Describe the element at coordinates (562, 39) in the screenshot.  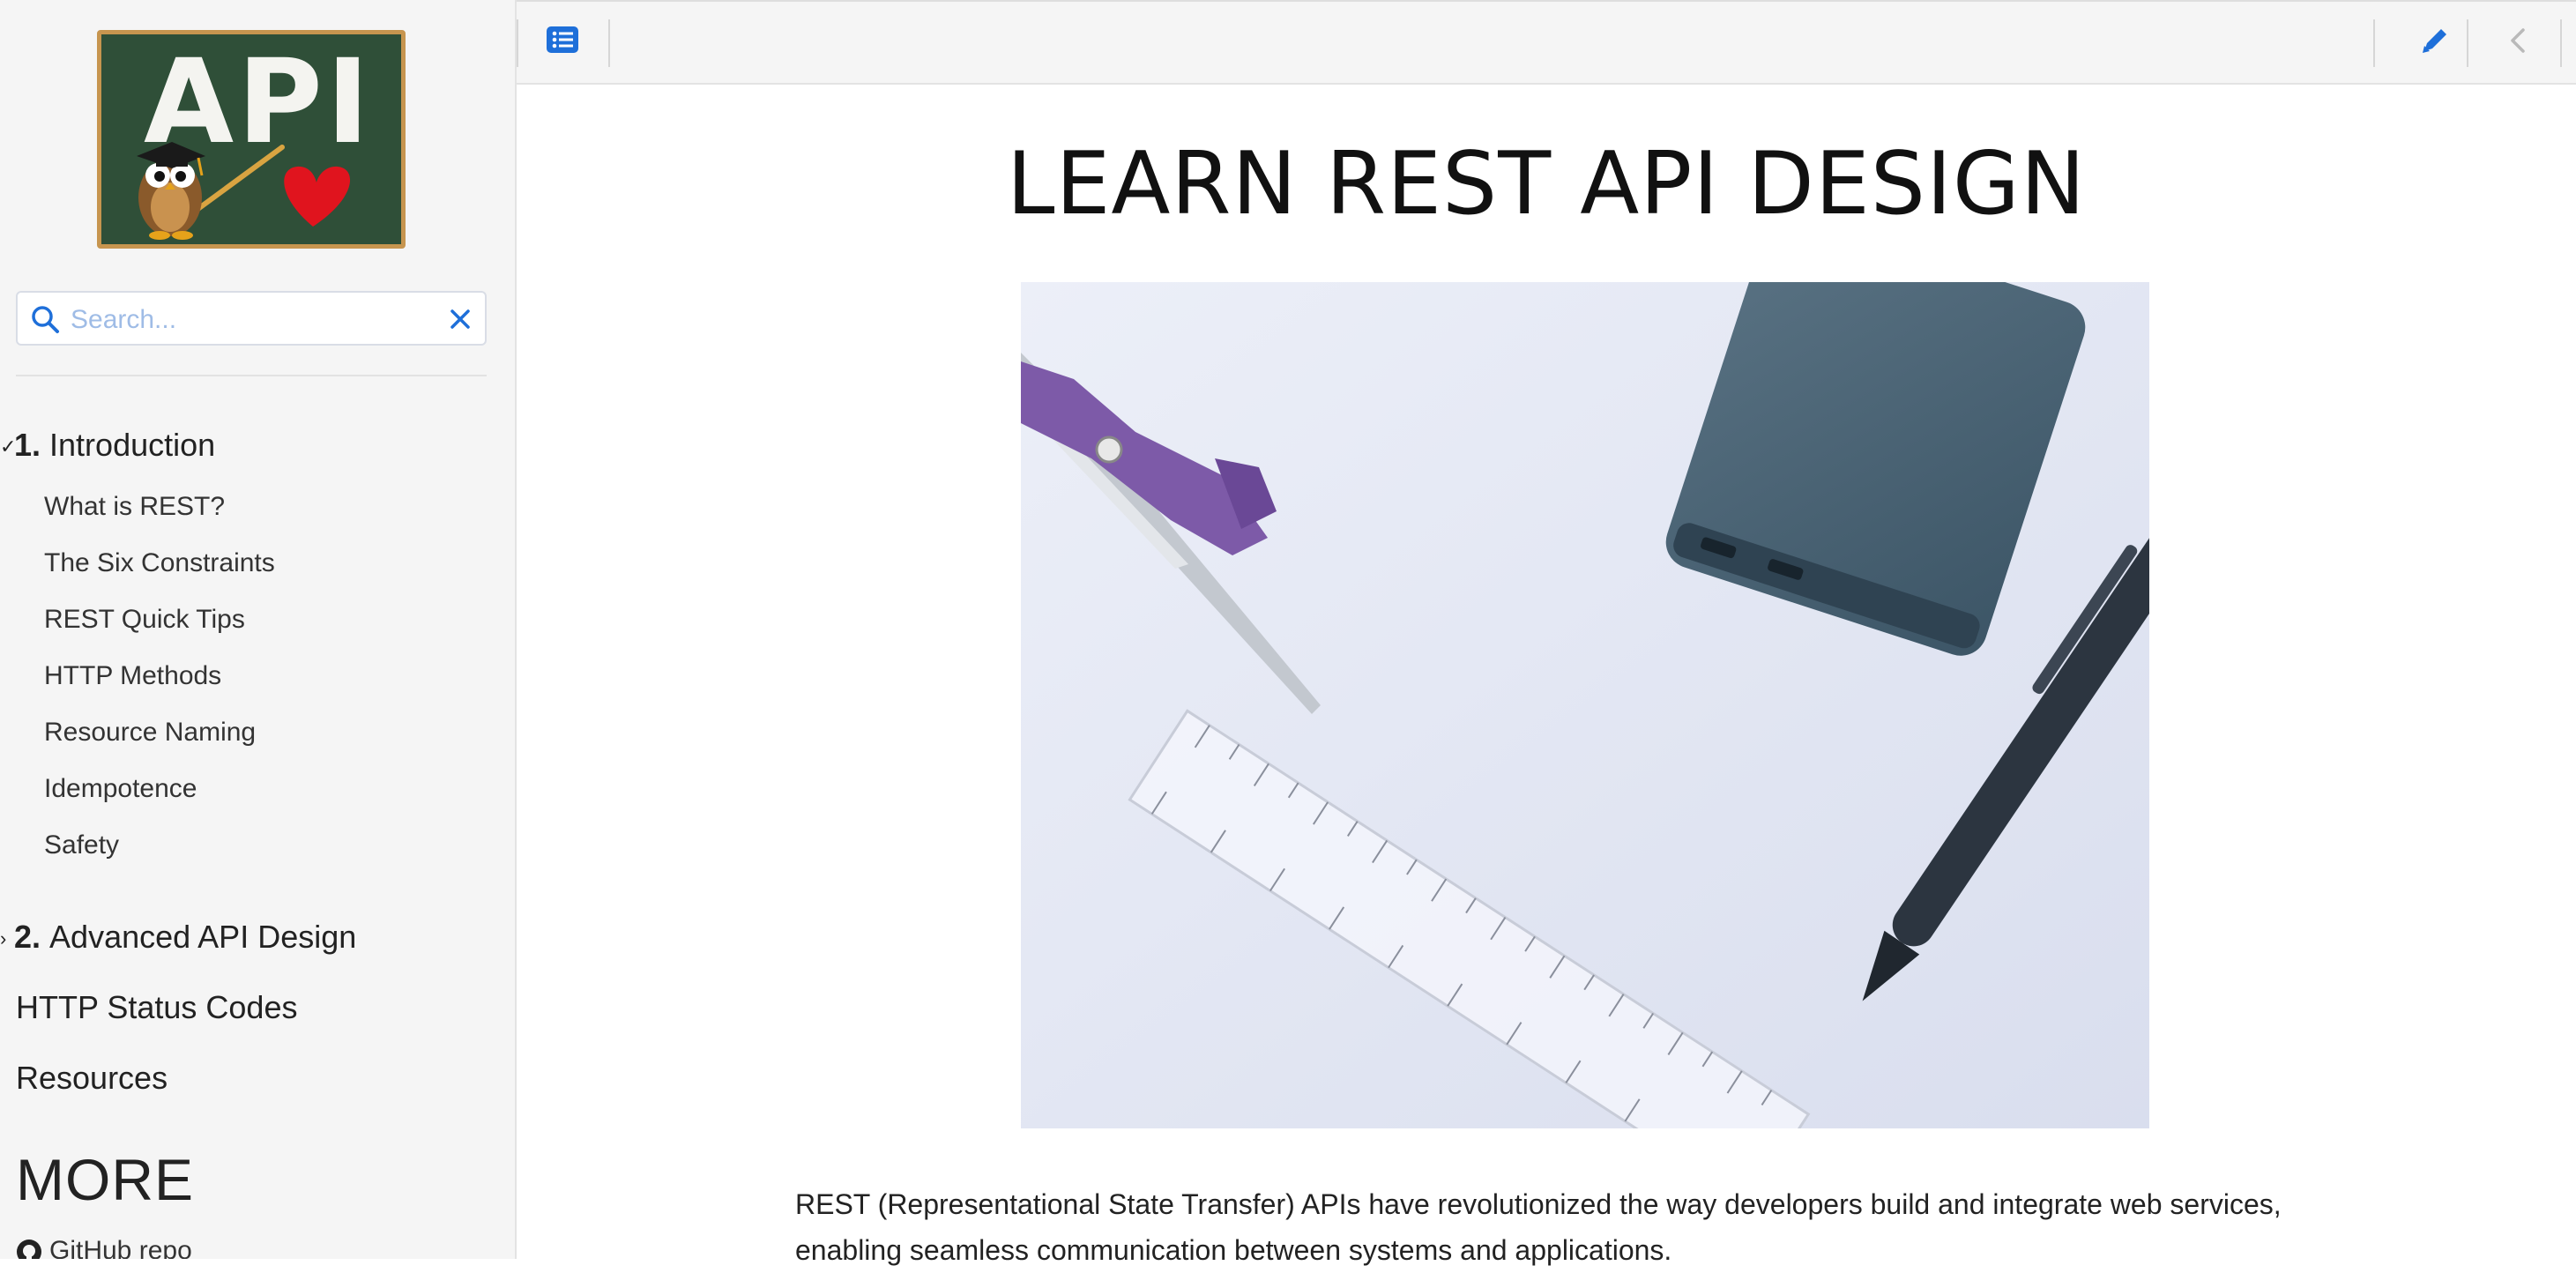
I see `list-icon` at that location.